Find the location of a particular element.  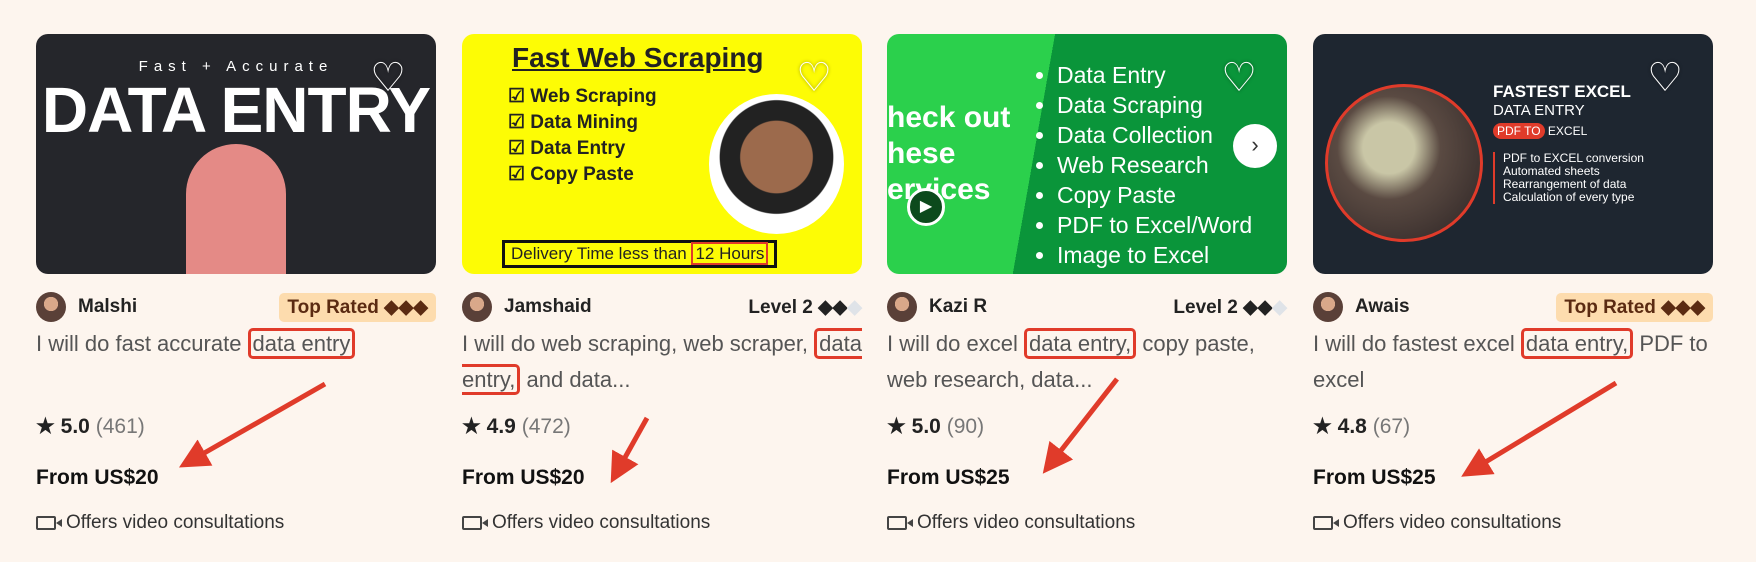

thumb-left-text: heck out hese ervices is located at coordinates (949, 153).